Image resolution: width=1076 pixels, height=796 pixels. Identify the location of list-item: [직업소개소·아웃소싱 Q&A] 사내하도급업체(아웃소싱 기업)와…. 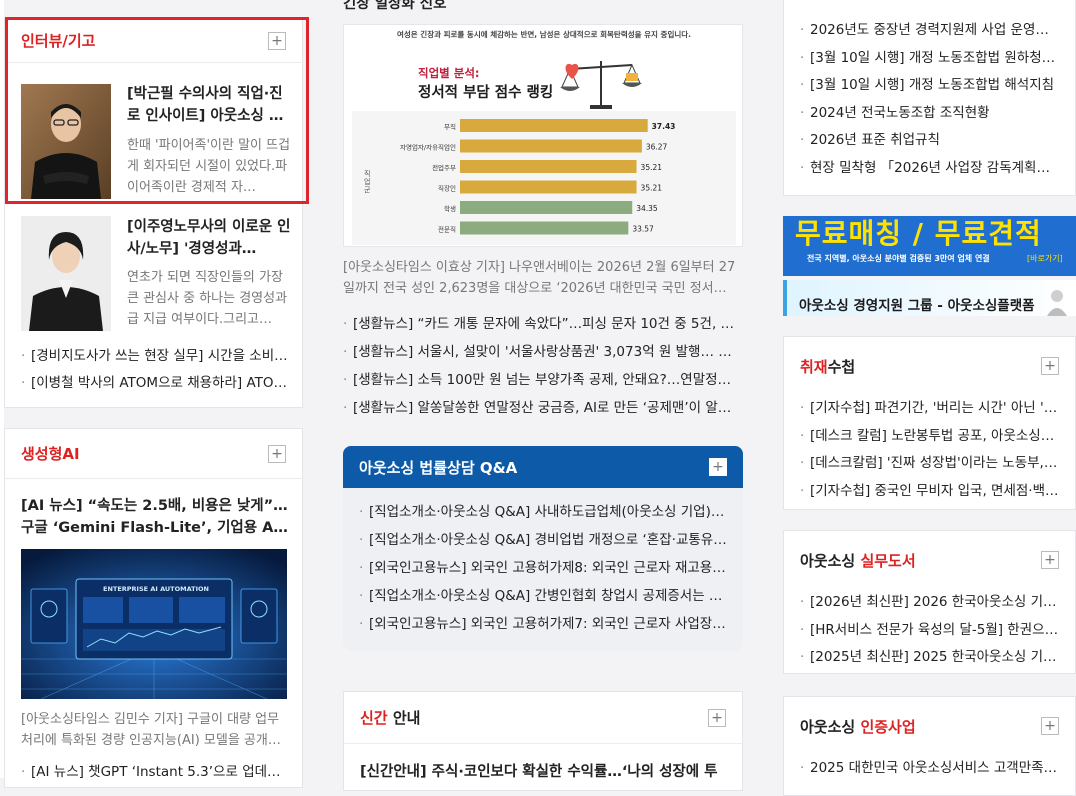
(543, 512).